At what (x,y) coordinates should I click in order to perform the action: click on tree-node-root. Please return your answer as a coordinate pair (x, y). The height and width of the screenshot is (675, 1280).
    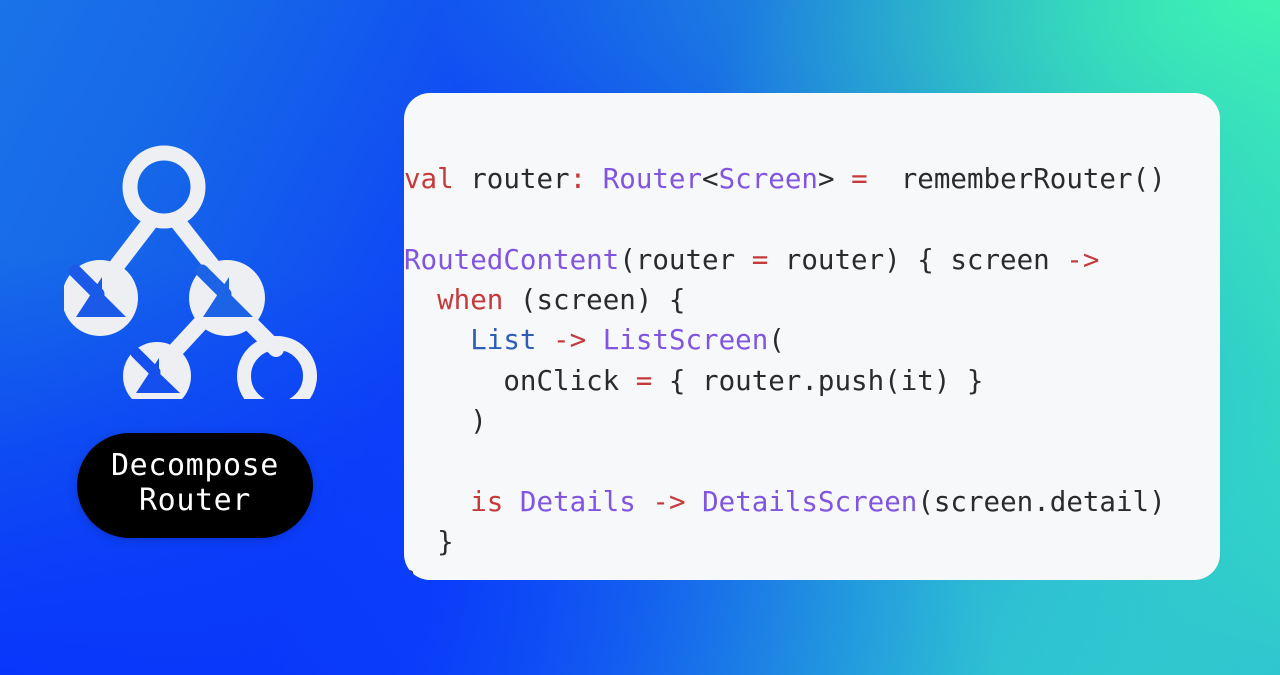
    Looking at the image, I should click on (164, 187).